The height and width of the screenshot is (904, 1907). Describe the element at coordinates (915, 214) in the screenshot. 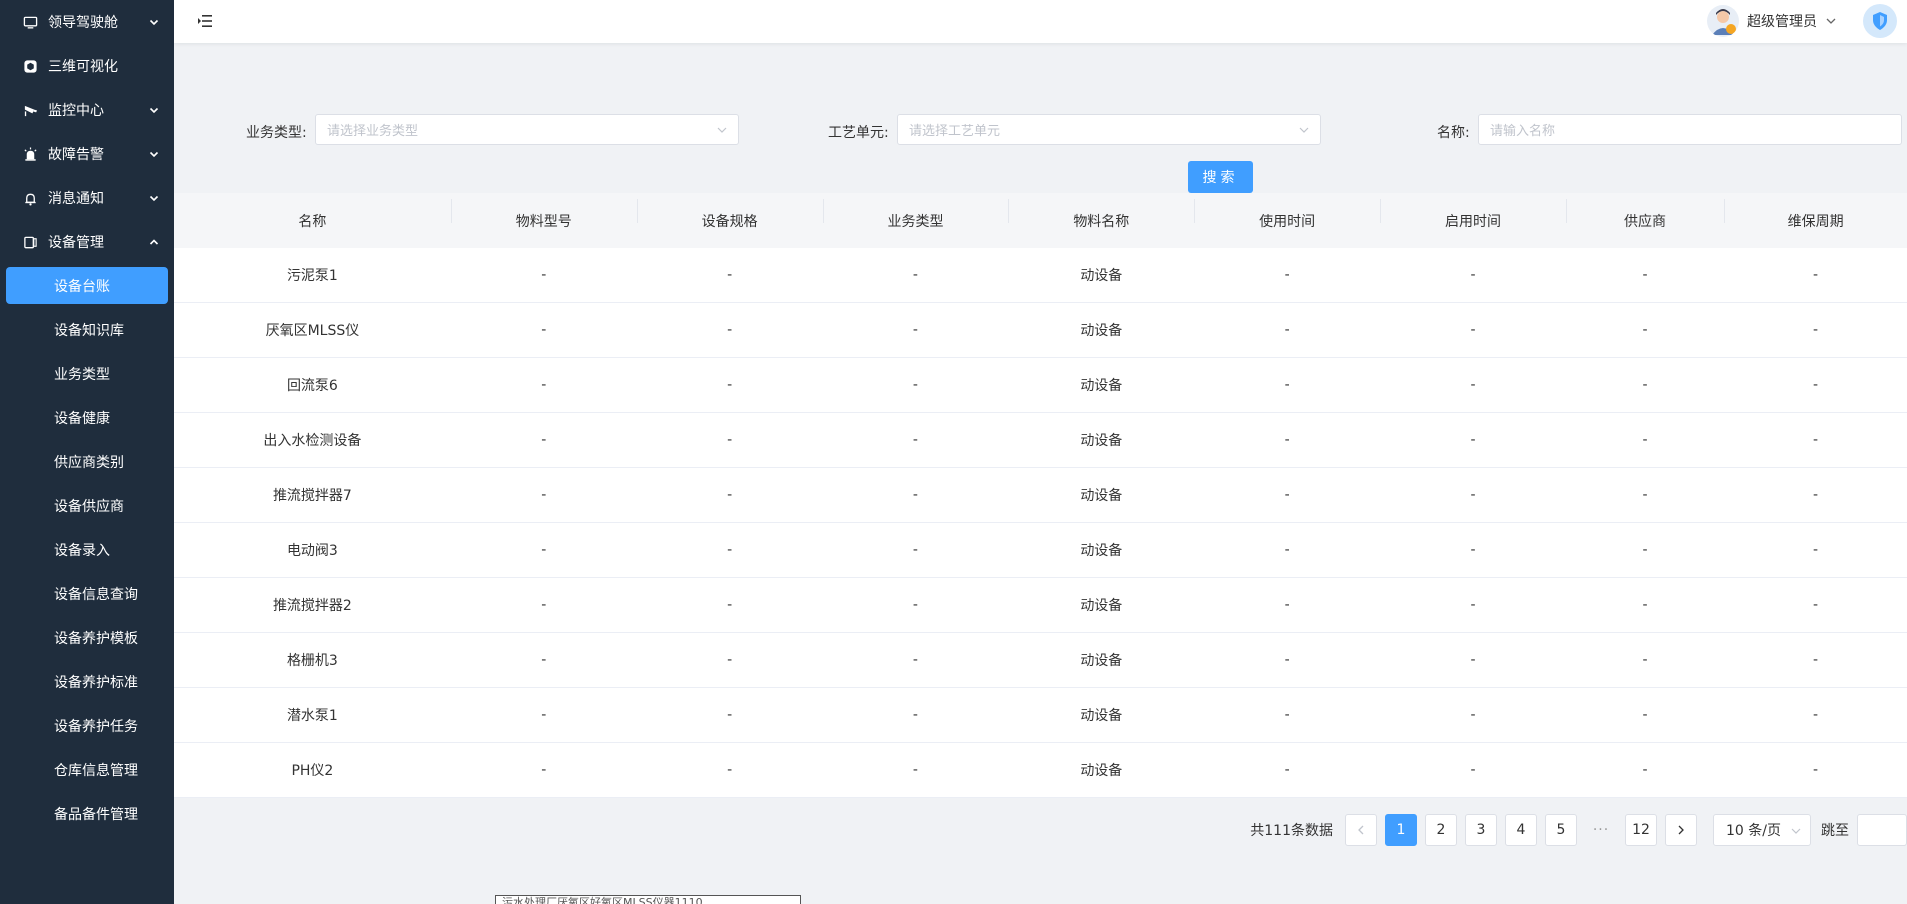

I see `column-header: 业务类型` at that location.